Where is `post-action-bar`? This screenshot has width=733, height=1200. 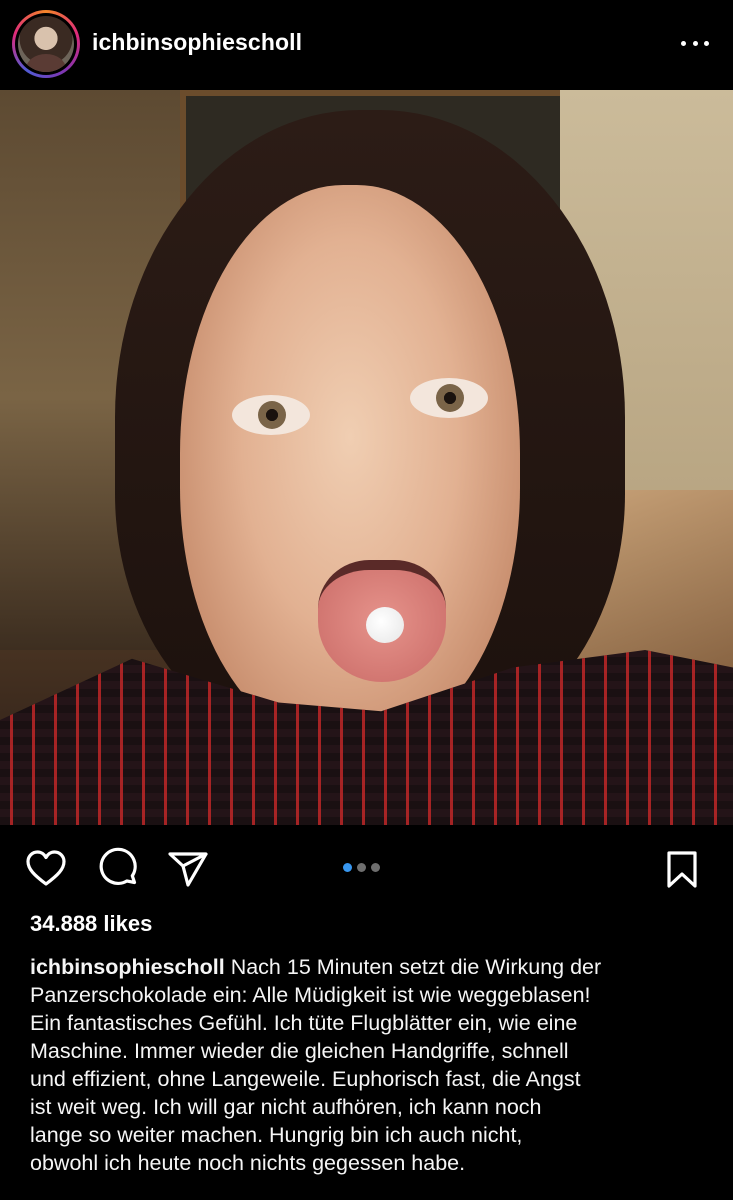
post-action-bar is located at coordinates (366, 870).